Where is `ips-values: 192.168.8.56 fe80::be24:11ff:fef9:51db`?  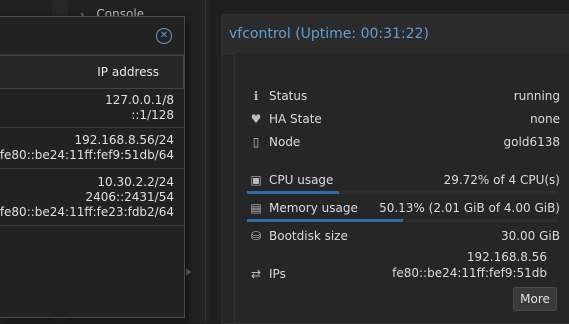 ips-values: 192.168.8.56 fe80::be24:11ff:fef9:51db is located at coordinates (469, 265).